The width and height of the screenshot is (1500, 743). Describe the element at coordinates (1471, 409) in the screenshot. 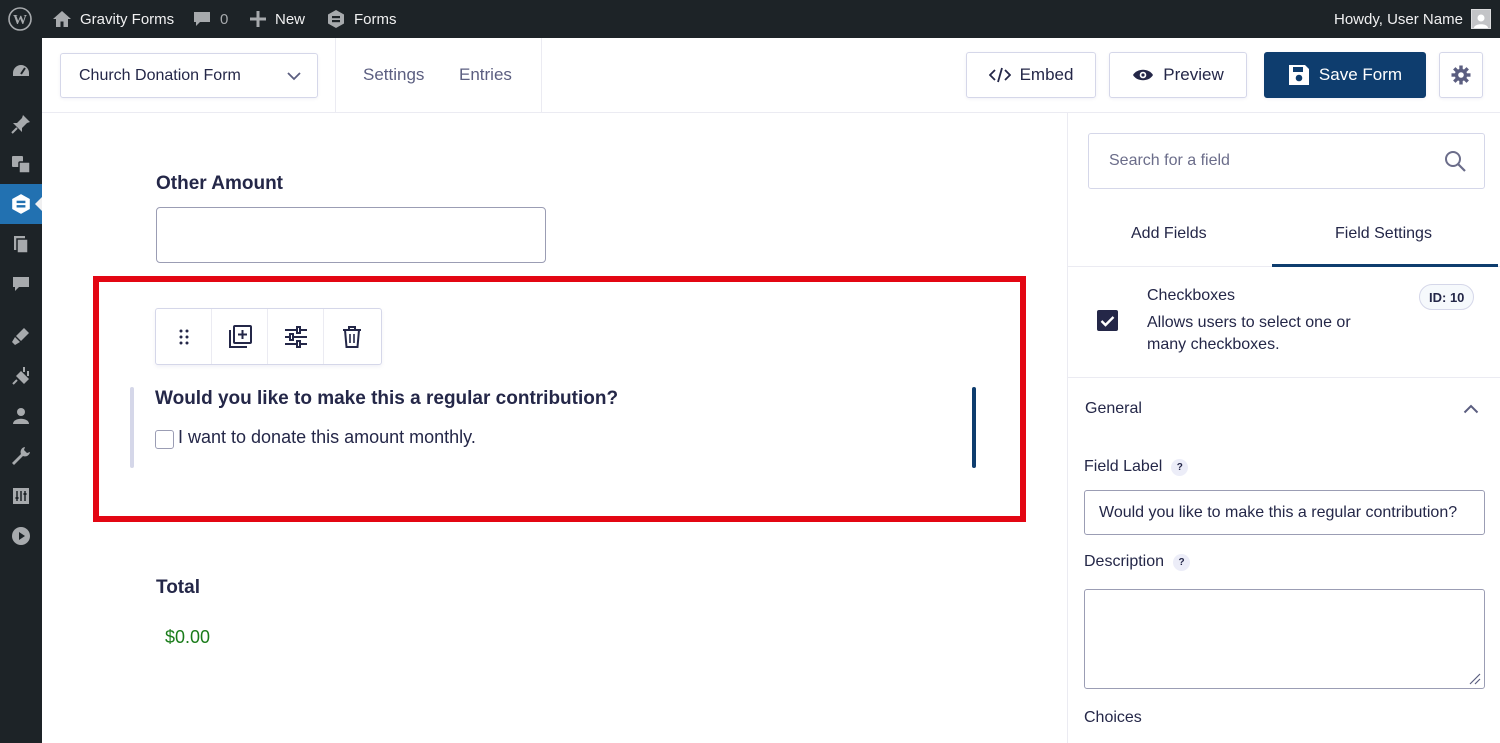

I see `chevron-up-icon` at that location.